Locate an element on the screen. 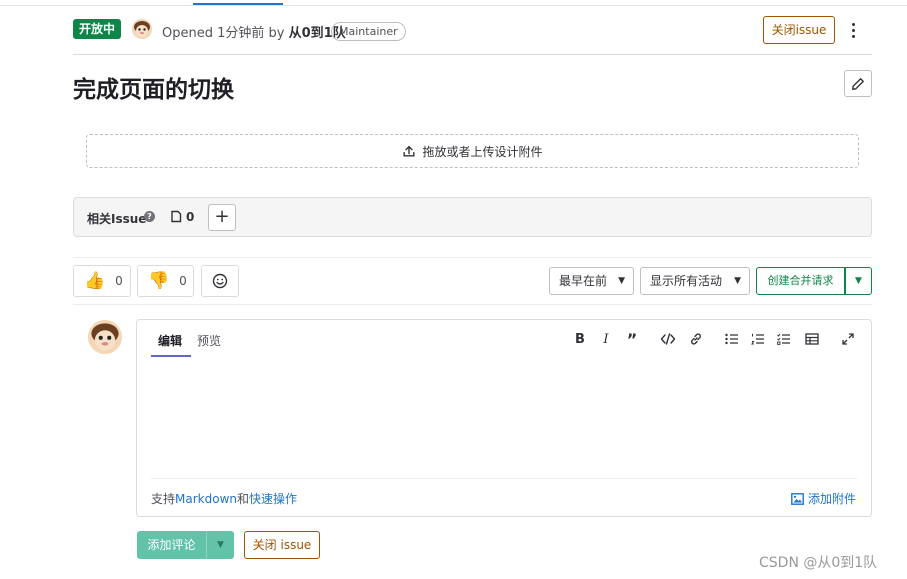 This screenshot has height=579, width=907. current-user-avatar is located at coordinates (105, 337).